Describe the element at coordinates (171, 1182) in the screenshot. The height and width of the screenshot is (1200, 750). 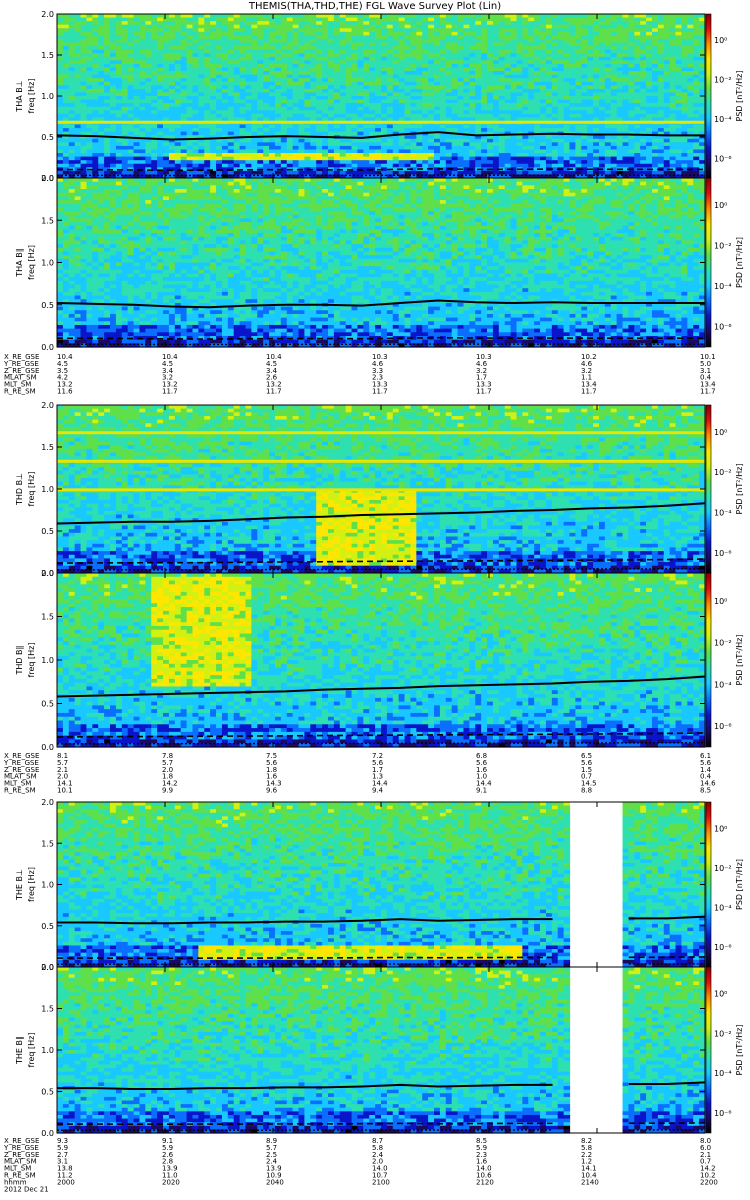
I see `ephemeris-value: 2020` at that location.